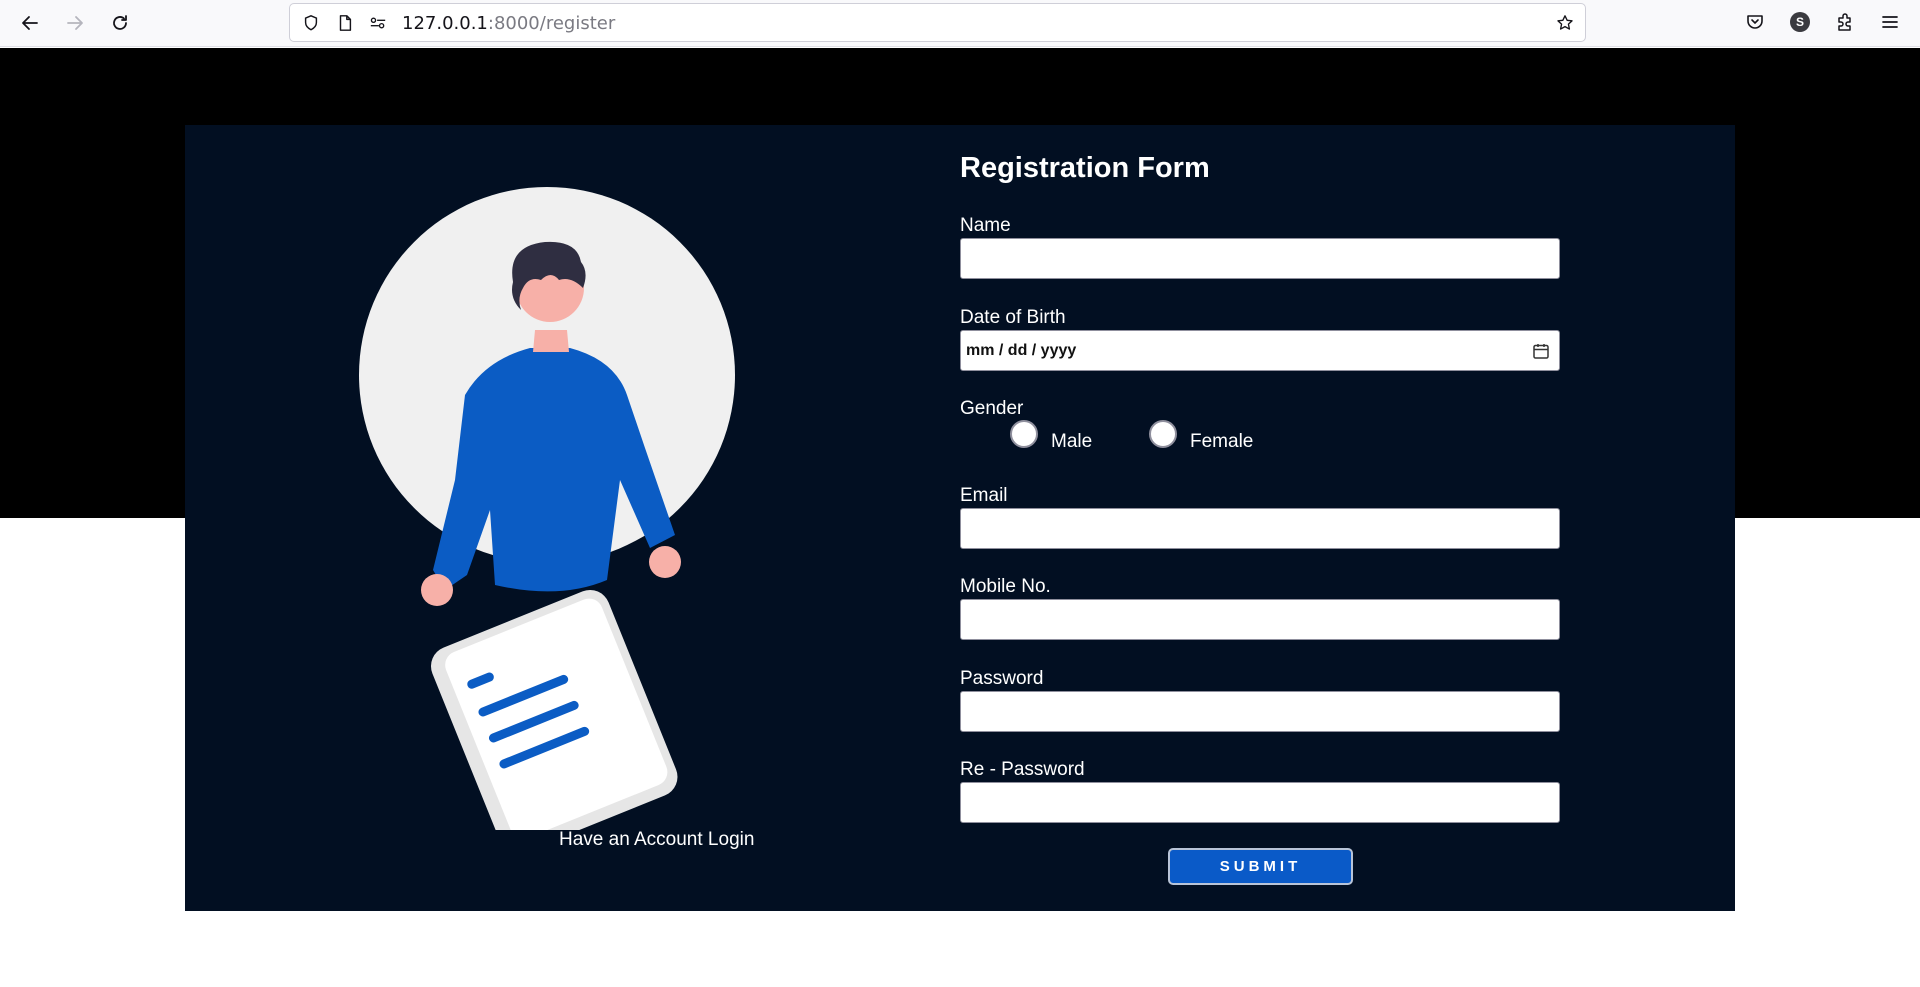  Describe the element at coordinates (985, 225) in the screenshot. I see `name-label: Name` at that location.